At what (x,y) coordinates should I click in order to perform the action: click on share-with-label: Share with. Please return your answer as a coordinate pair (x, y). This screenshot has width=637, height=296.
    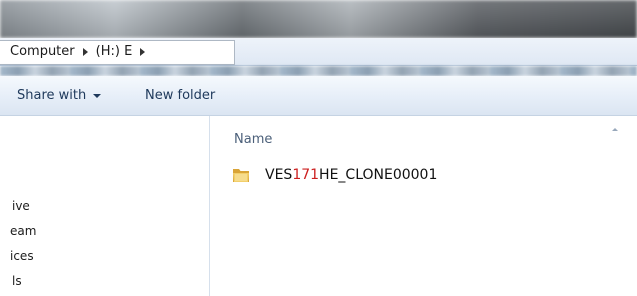
    Looking at the image, I should click on (52, 95).